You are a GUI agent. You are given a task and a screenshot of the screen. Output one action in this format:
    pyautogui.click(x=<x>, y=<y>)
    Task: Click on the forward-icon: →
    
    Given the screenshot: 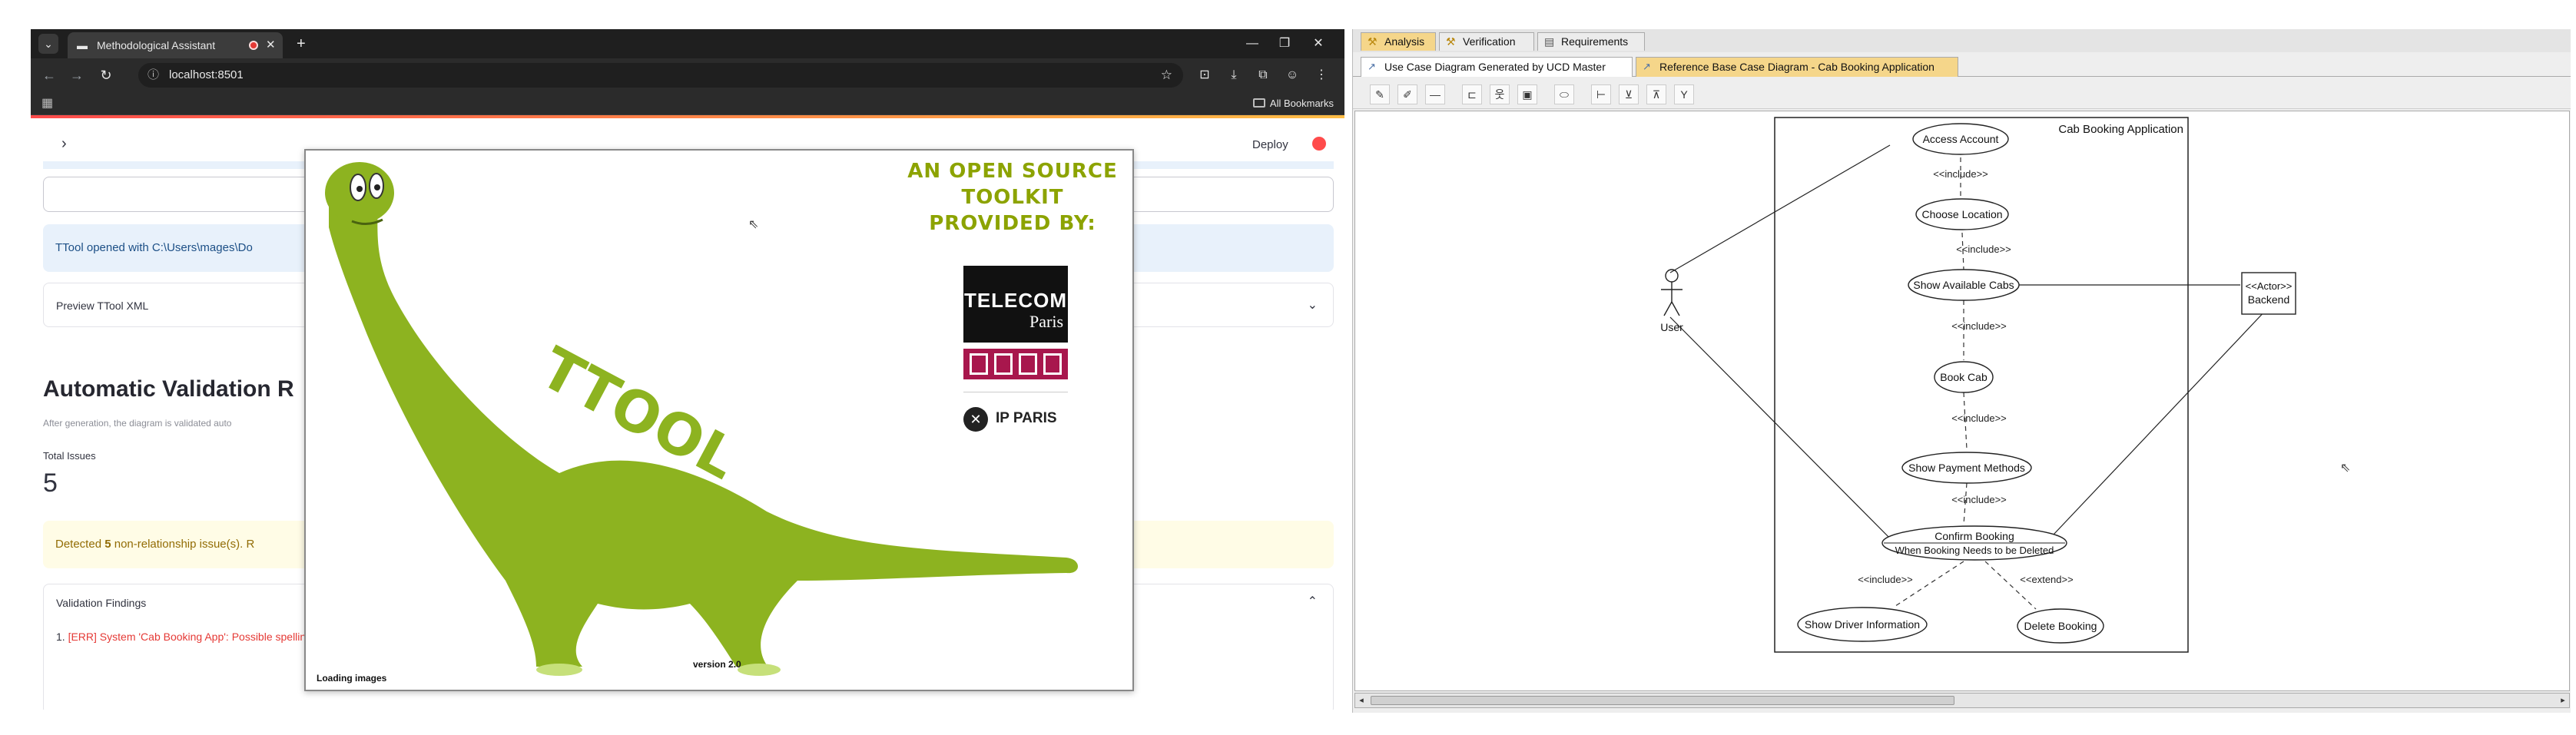 What is the action you would take?
    pyautogui.click(x=77, y=75)
    